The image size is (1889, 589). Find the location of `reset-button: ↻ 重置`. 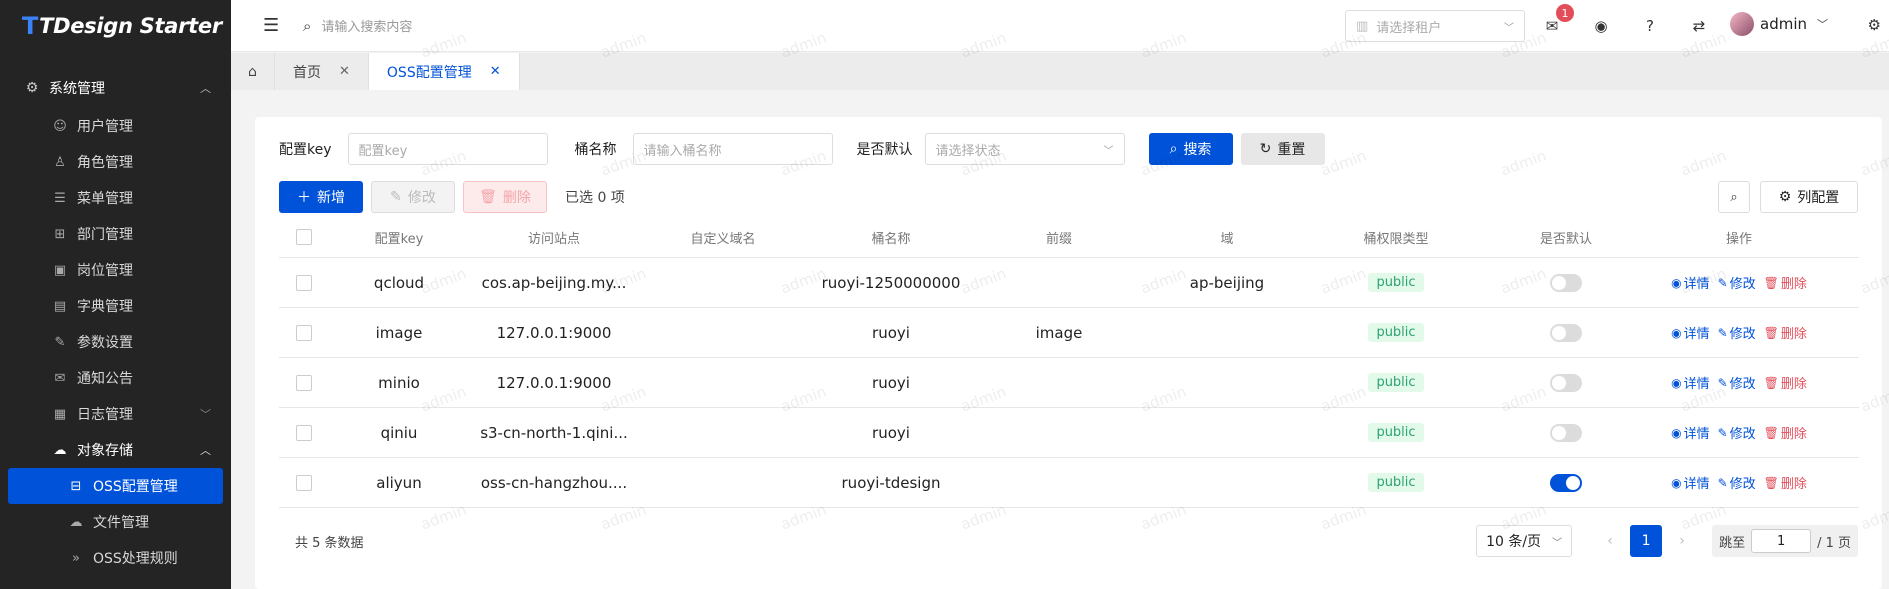

reset-button: ↻ 重置 is located at coordinates (1282, 149).